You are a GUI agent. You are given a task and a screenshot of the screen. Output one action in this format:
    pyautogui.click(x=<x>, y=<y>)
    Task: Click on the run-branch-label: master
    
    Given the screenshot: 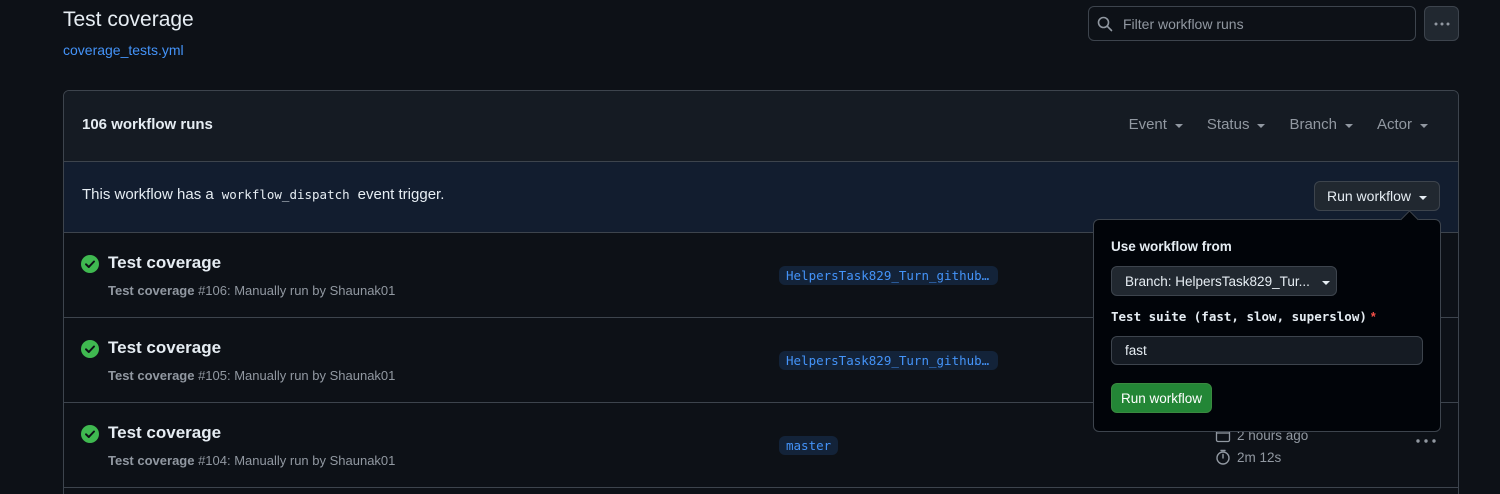 What is the action you would take?
    pyautogui.click(x=809, y=445)
    